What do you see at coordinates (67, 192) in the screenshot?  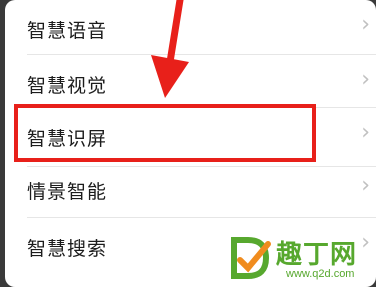 I see `menu-item-label: 情景智能` at bounding box center [67, 192].